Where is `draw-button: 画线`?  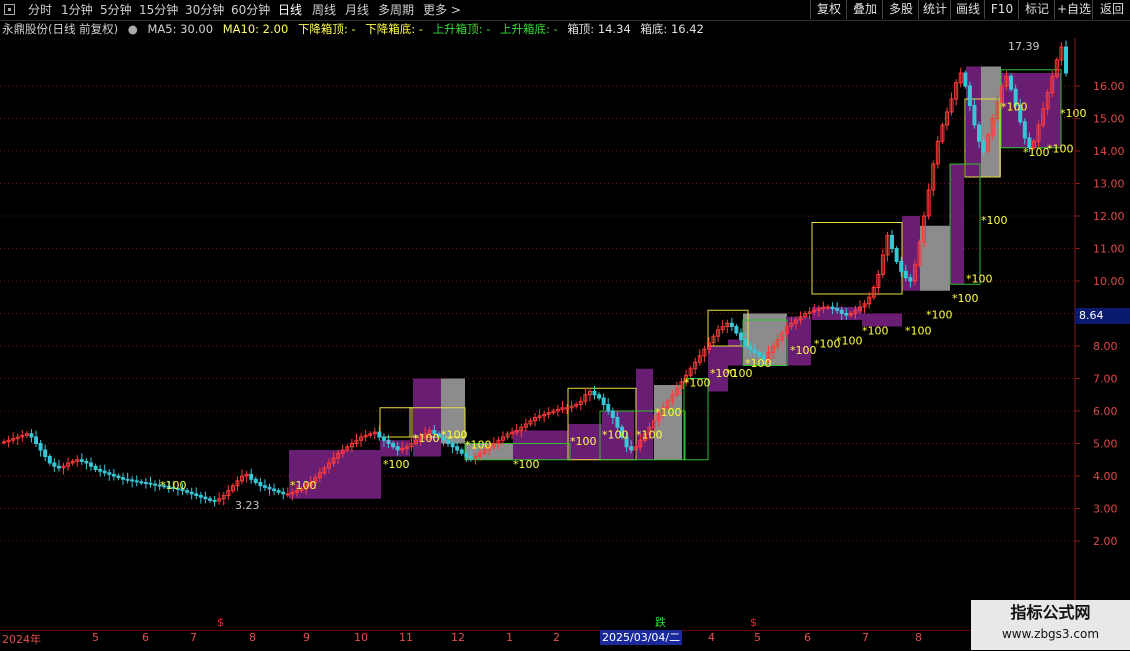 draw-button: 画线 is located at coordinates (967, 9).